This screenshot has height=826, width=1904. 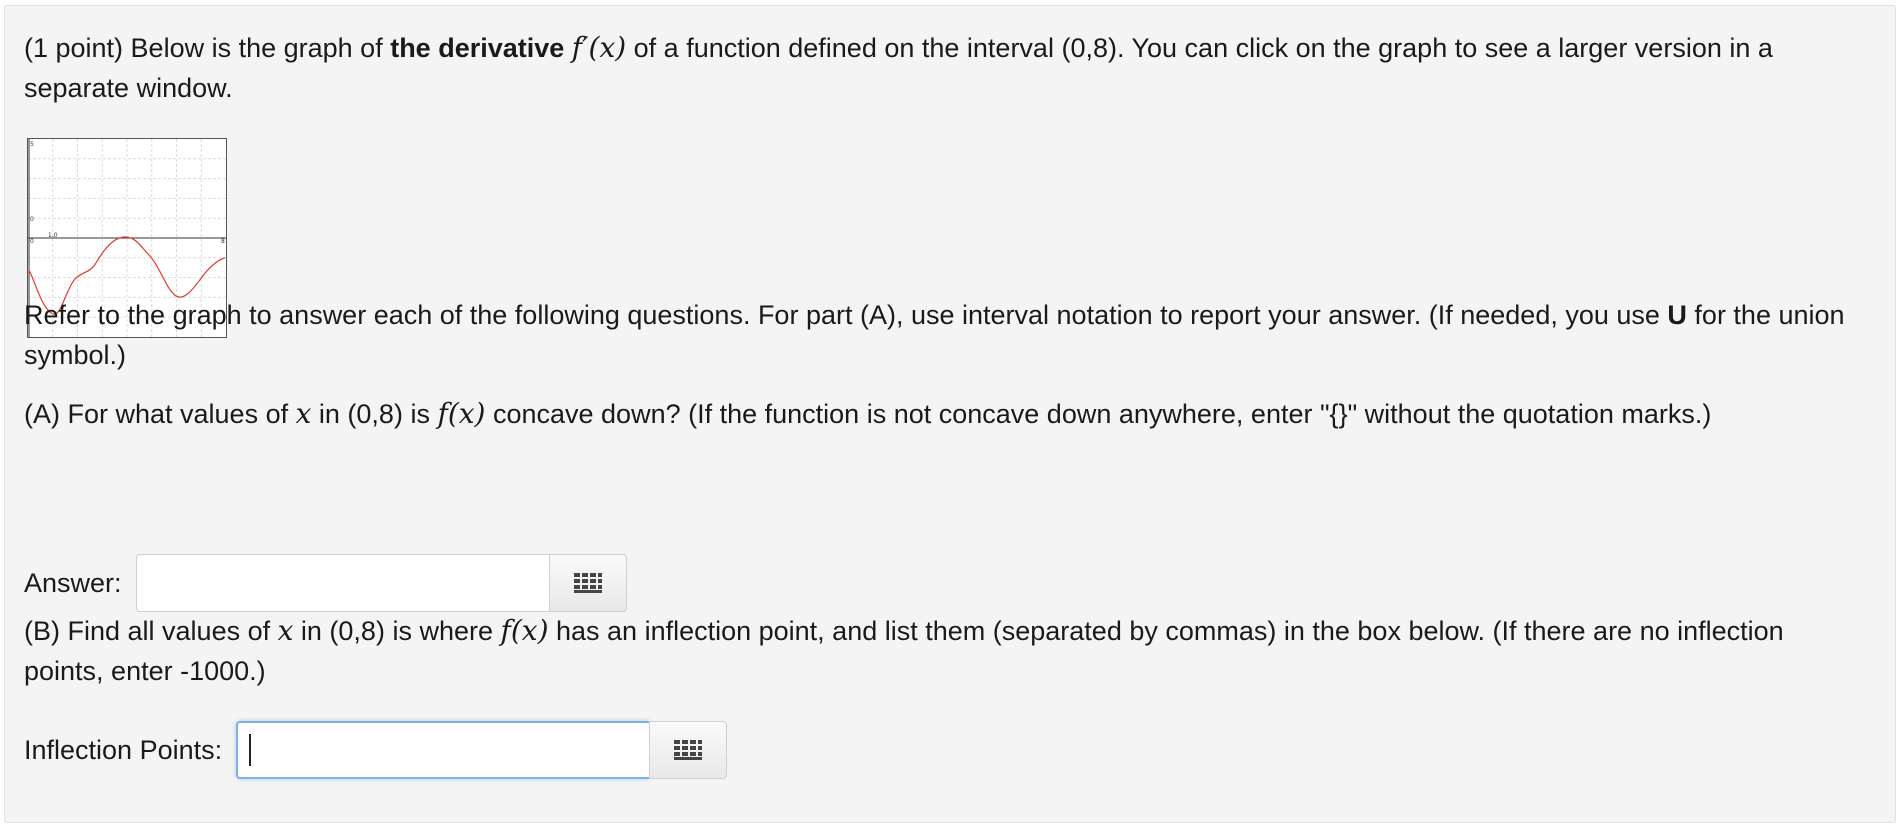 What do you see at coordinates (599, 47) in the screenshot?
I see `derivative-notation: f′(x)` at bounding box center [599, 47].